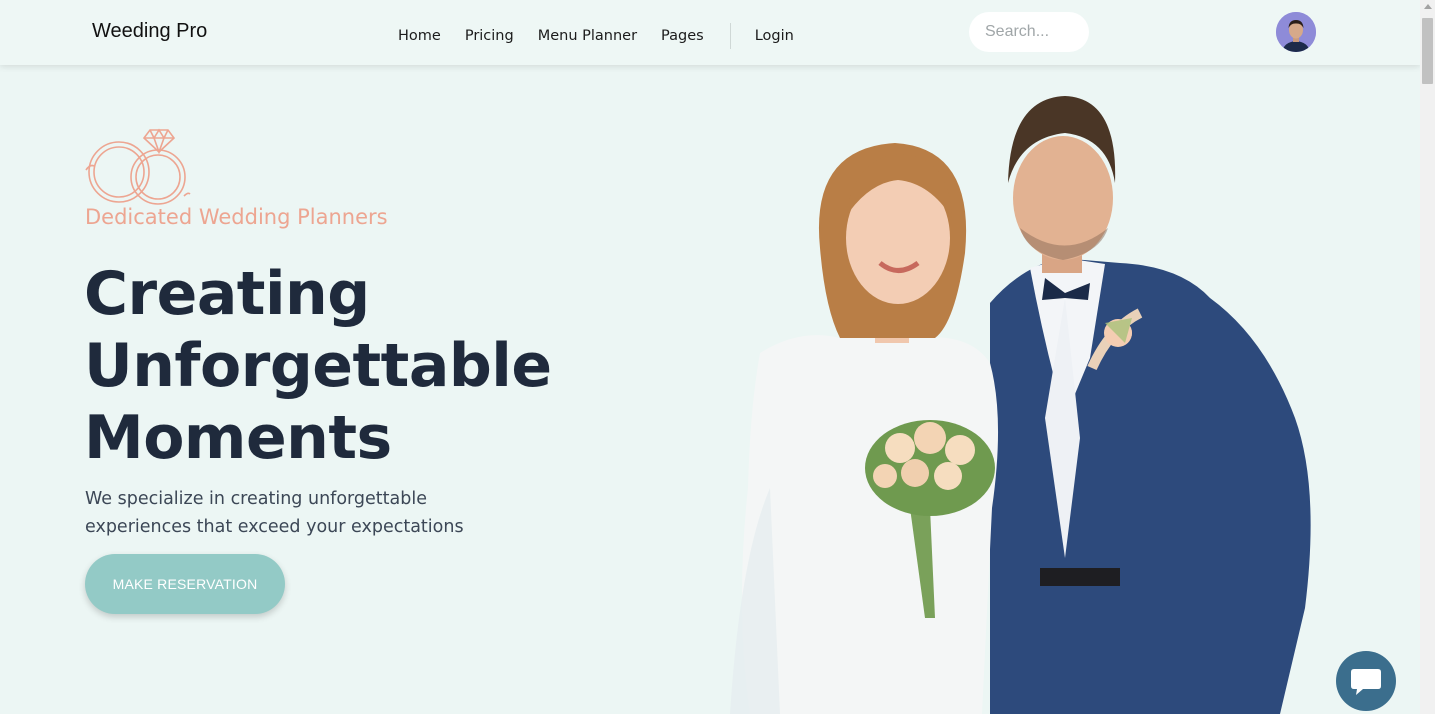 This screenshot has width=1435, height=714. I want to click on hero-tagline: Dedicated Wedding Planners, so click(236, 217).